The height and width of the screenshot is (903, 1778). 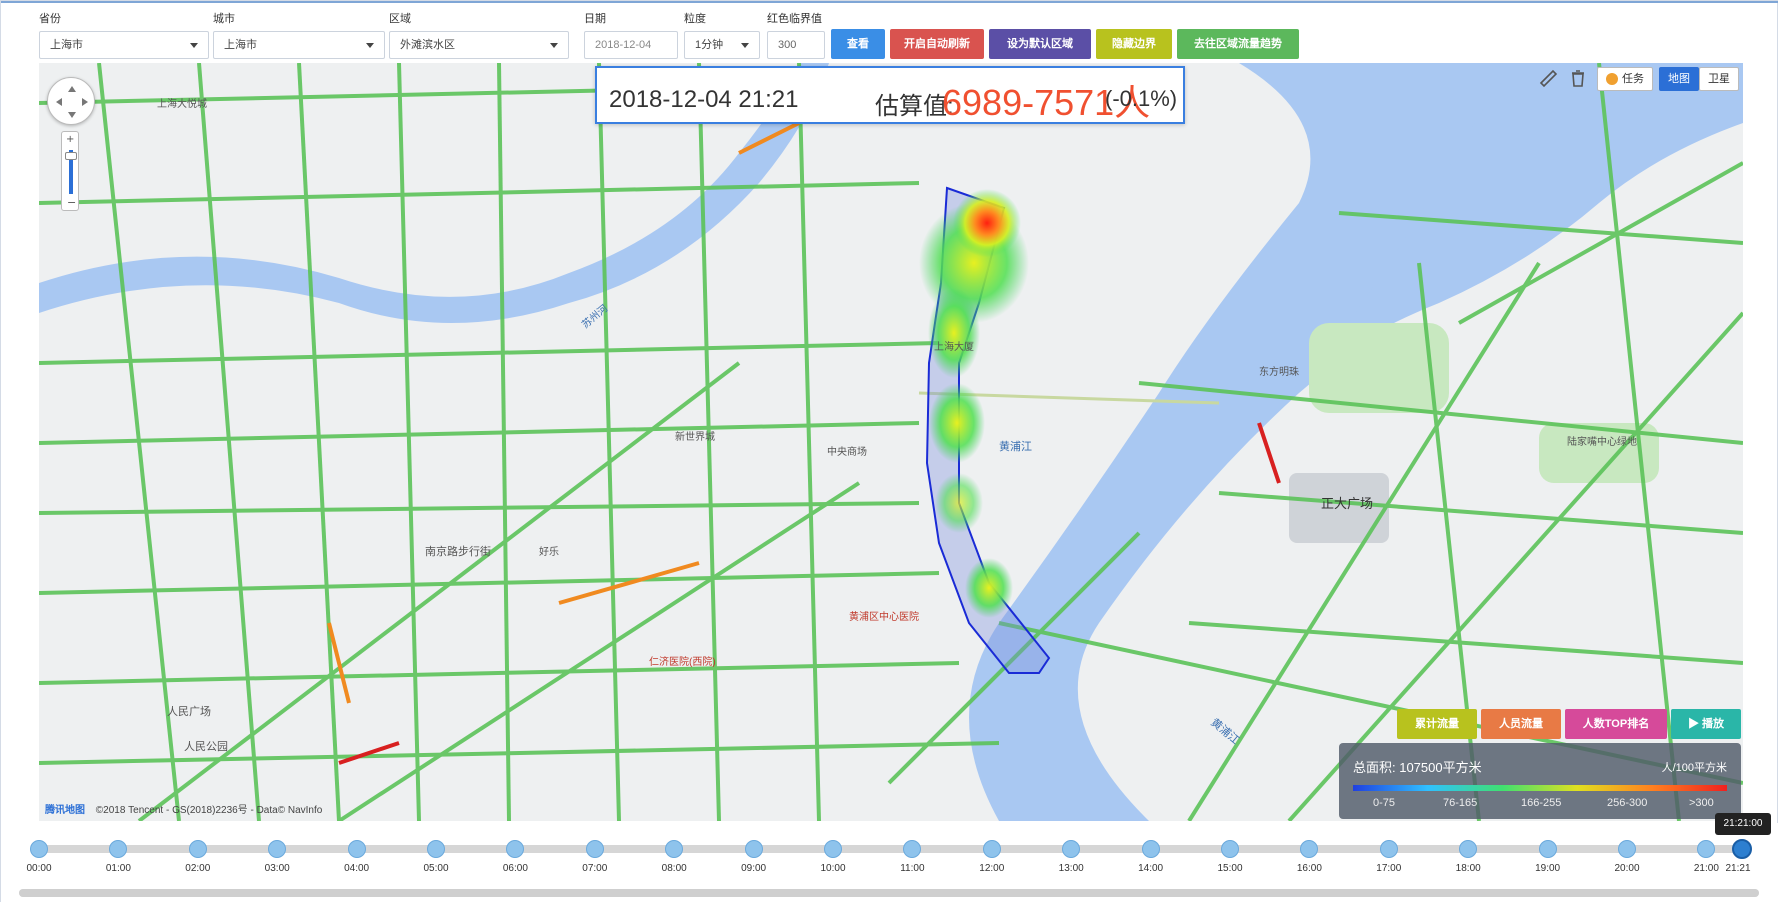 What do you see at coordinates (937, 44) in the screenshot?
I see `auto-refresh-button: 开启自动刷新` at bounding box center [937, 44].